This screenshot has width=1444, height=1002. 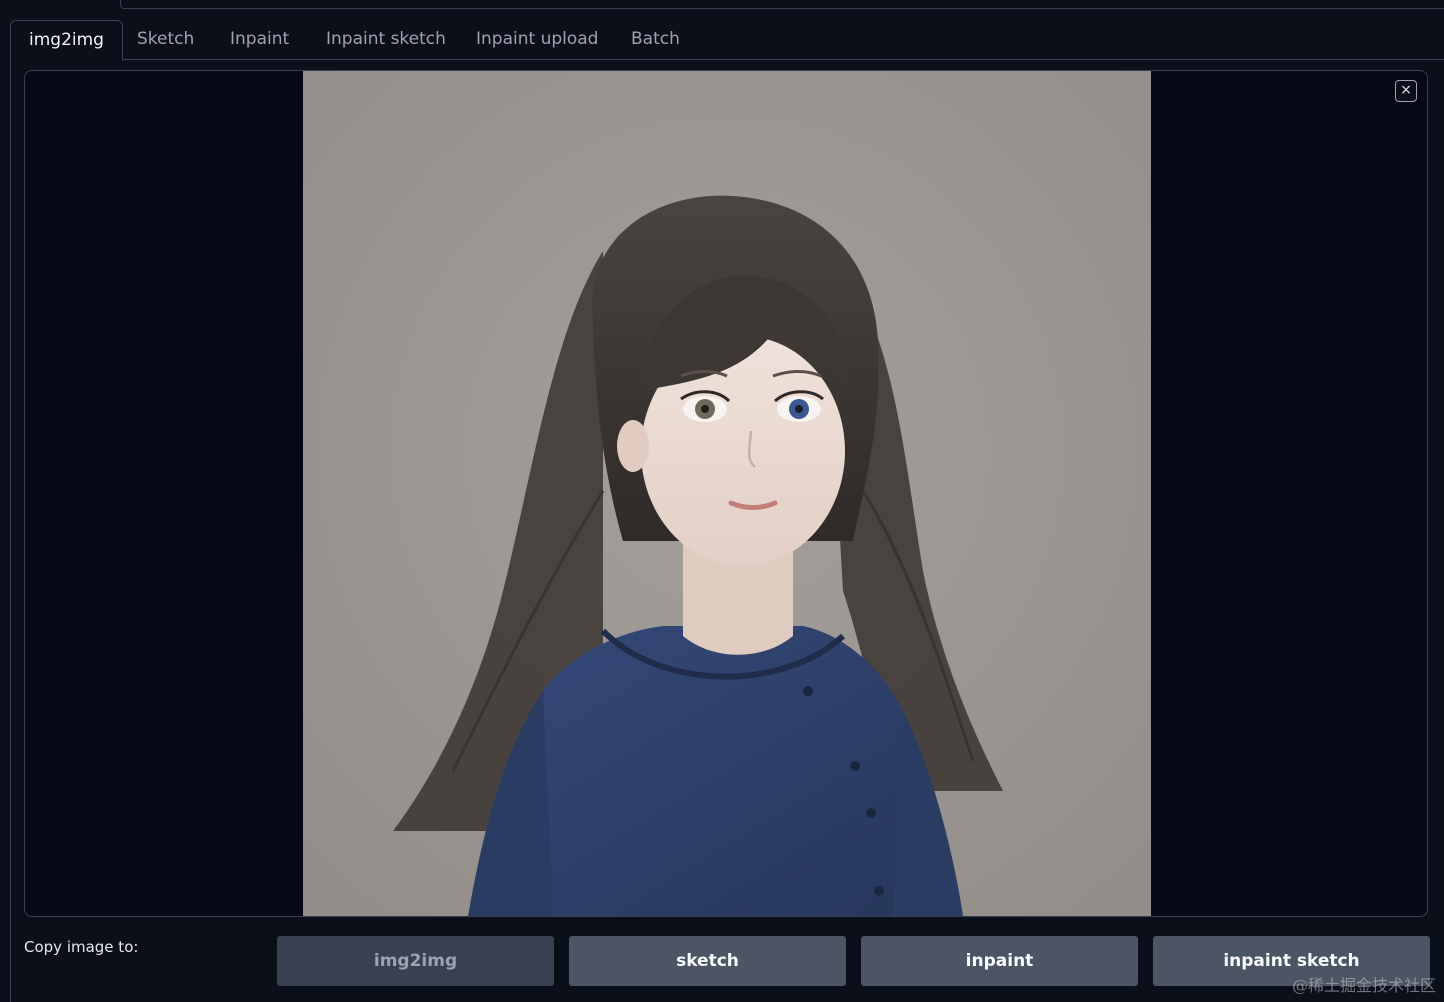 What do you see at coordinates (165, 39) in the screenshot?
I see `tab-sketch: Sketch` at bounding box center [165, 39].